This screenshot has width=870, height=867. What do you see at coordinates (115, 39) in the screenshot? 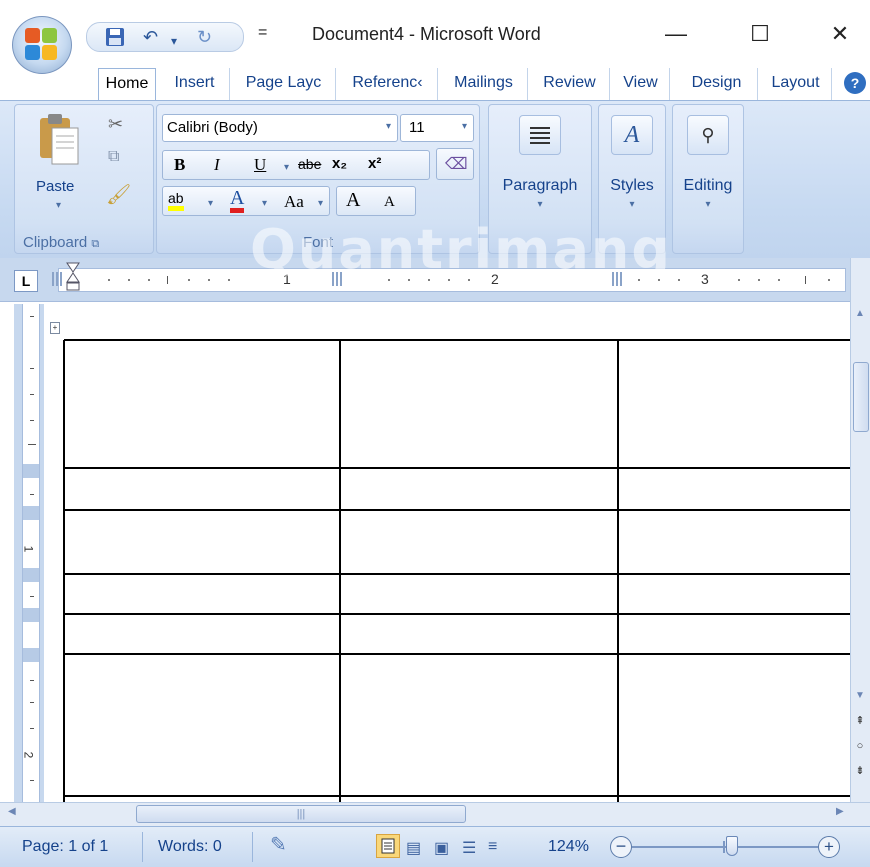
I see `save-icon` at bounding box center [115, 39].